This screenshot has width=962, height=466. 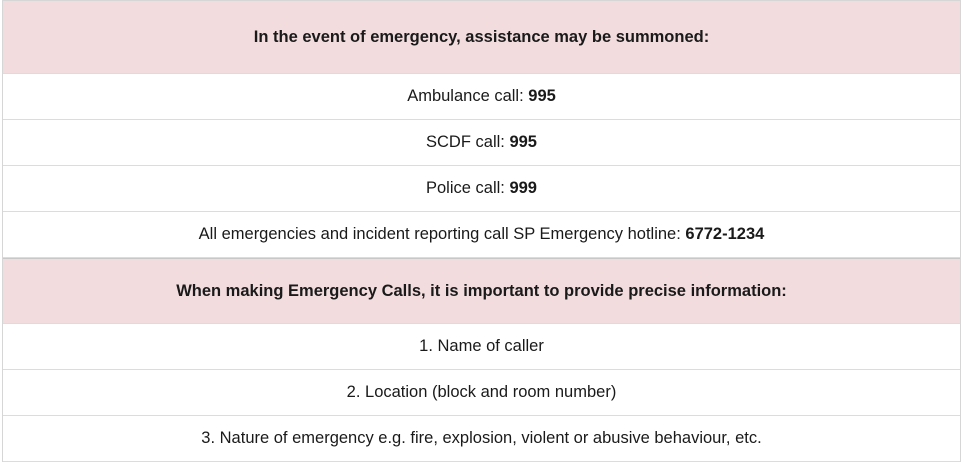 I want to click on ambulance-call-number: 995, so click(x=542, y=96).